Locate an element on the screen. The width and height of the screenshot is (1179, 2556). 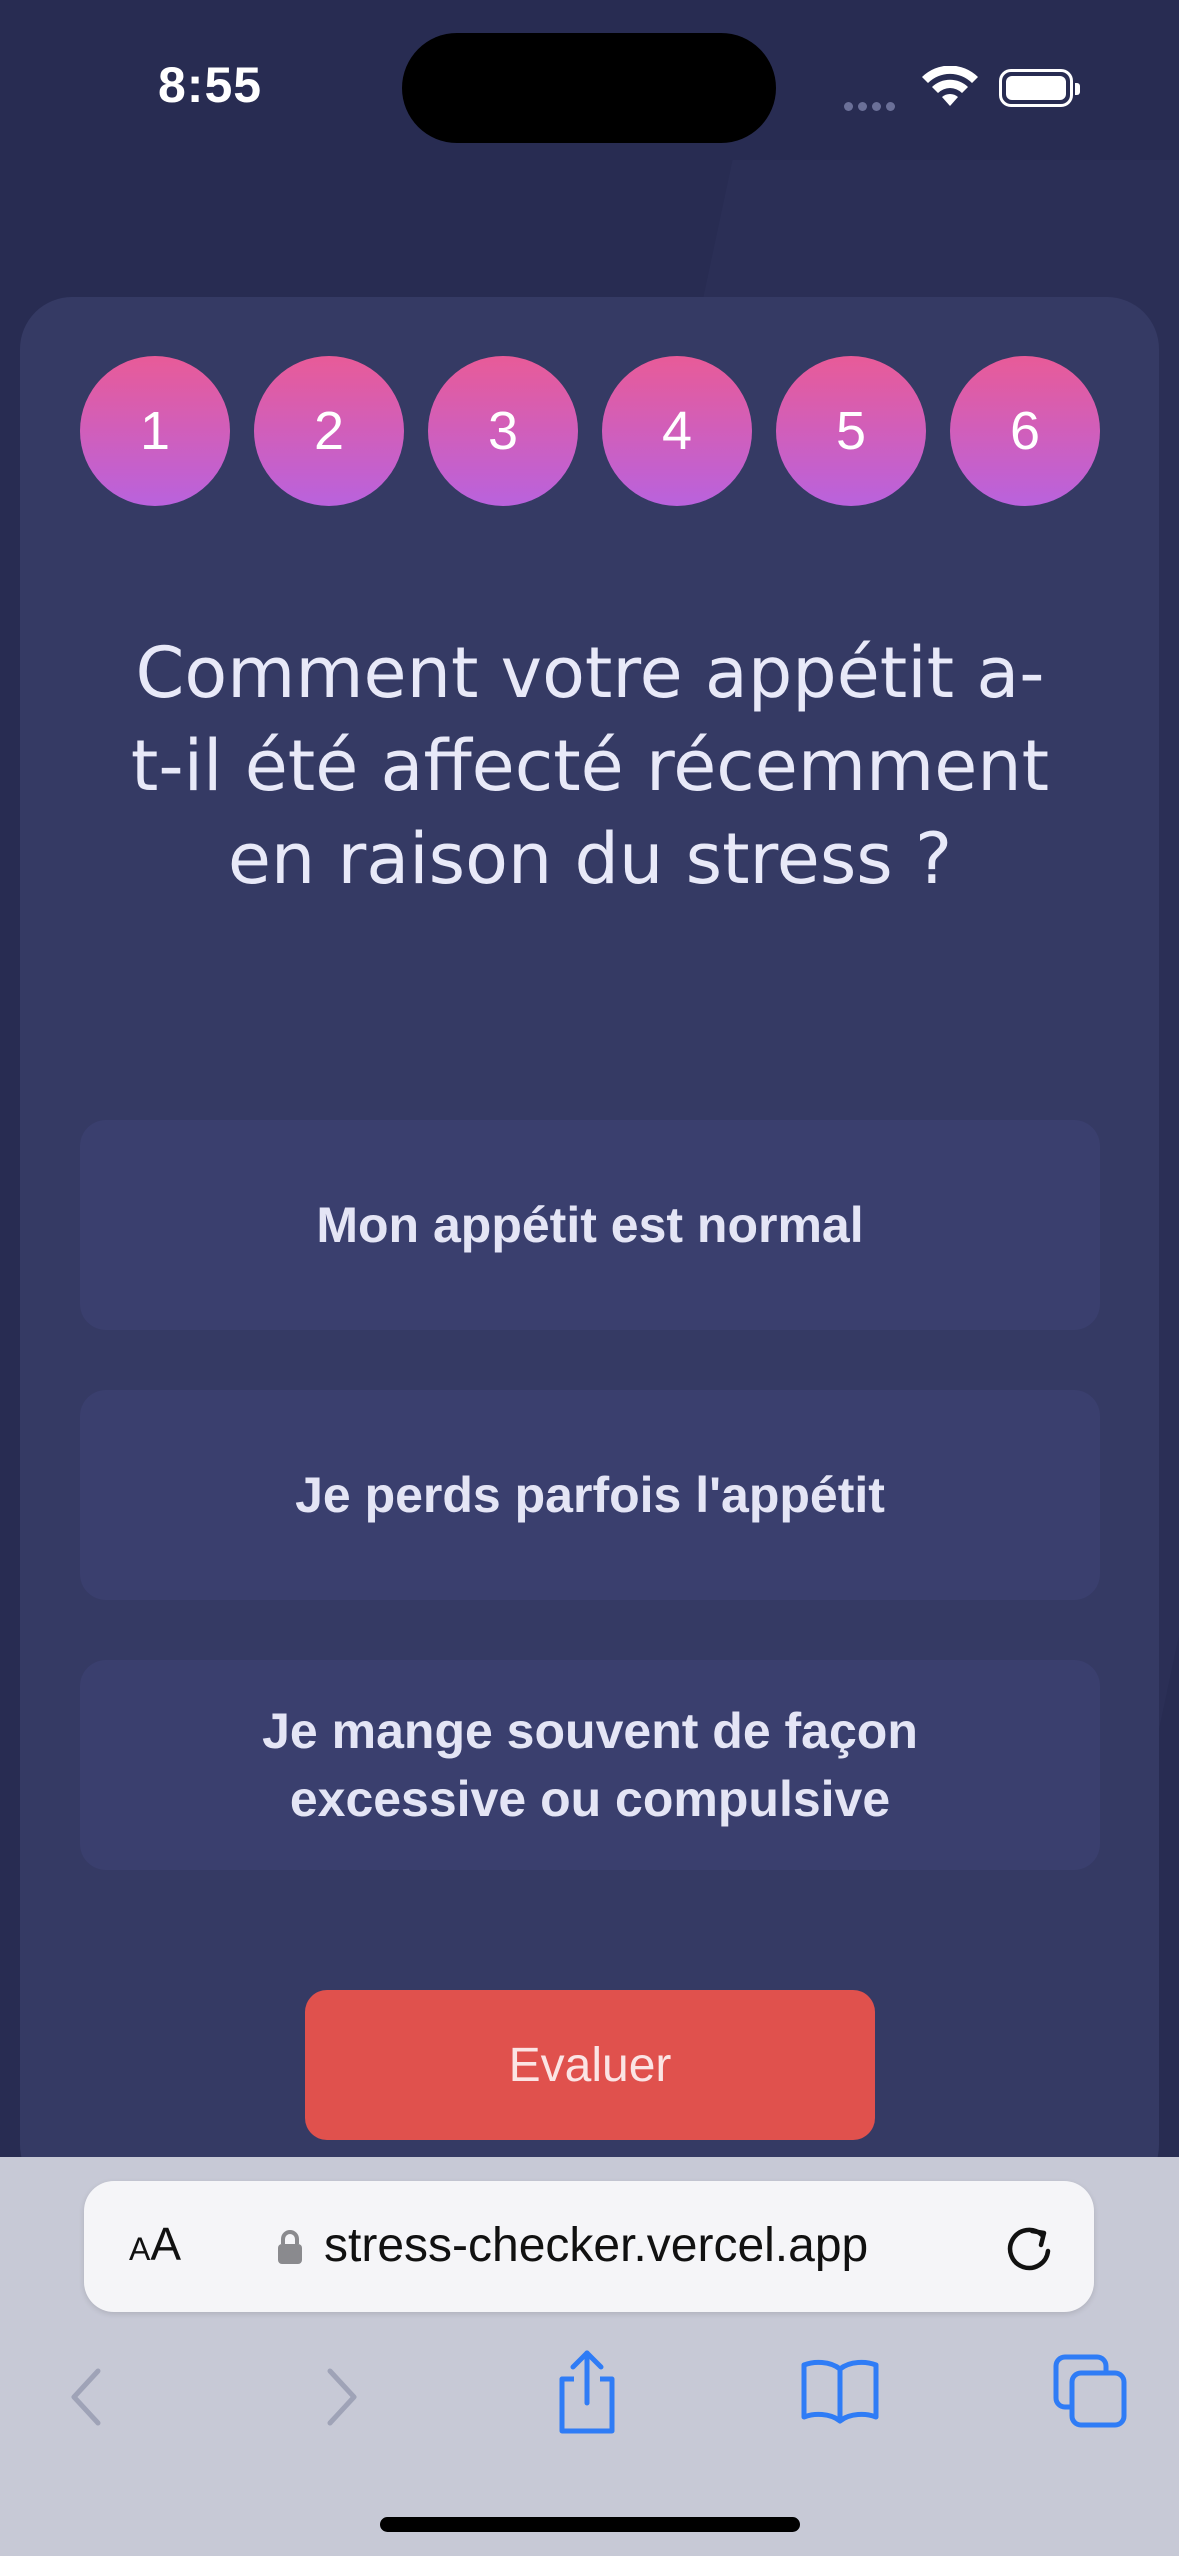
text-size-big-label: A is located at coordinates (166, 2244).